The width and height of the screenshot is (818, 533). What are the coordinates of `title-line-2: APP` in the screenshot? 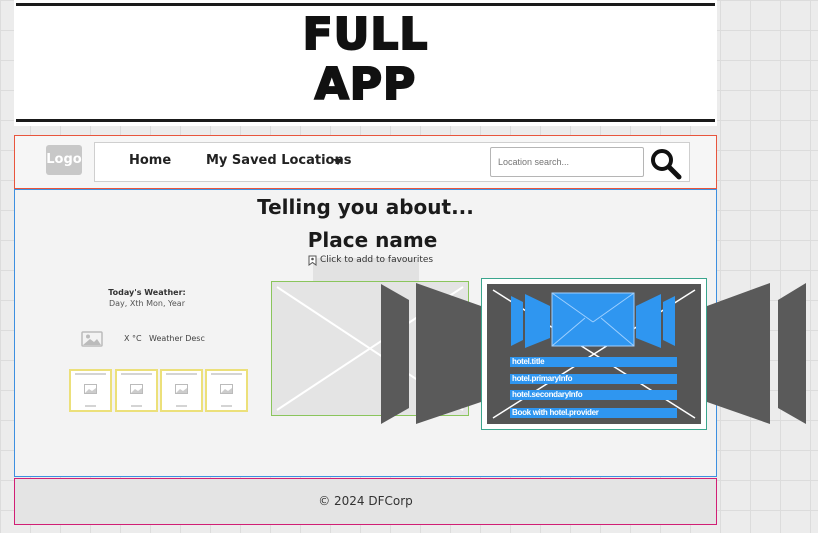 It's located at (365, 85).